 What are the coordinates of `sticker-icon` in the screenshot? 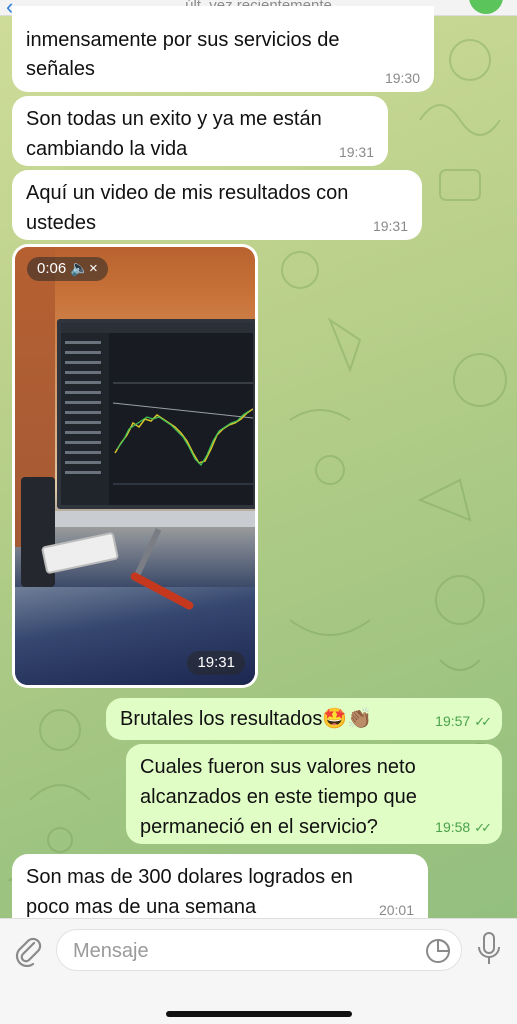 It's located at (438, 951).